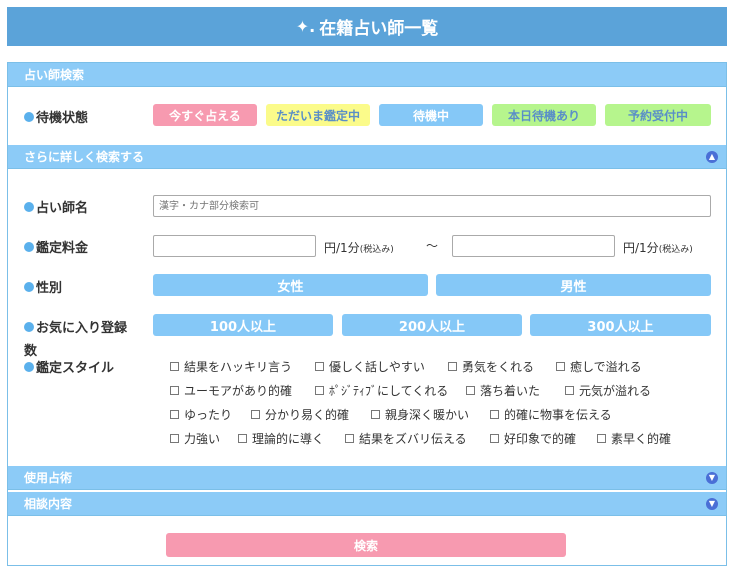  Describe the element at coordinates (281, 438) in the screenshot. I see `style-checkbox: 理論的に導く` at that location.